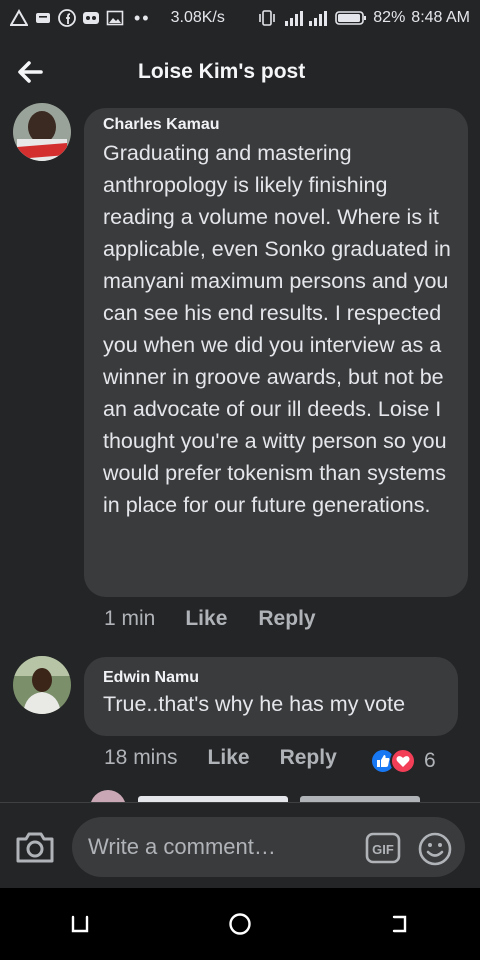  I want to click on signal-icon, so click(306, 18).